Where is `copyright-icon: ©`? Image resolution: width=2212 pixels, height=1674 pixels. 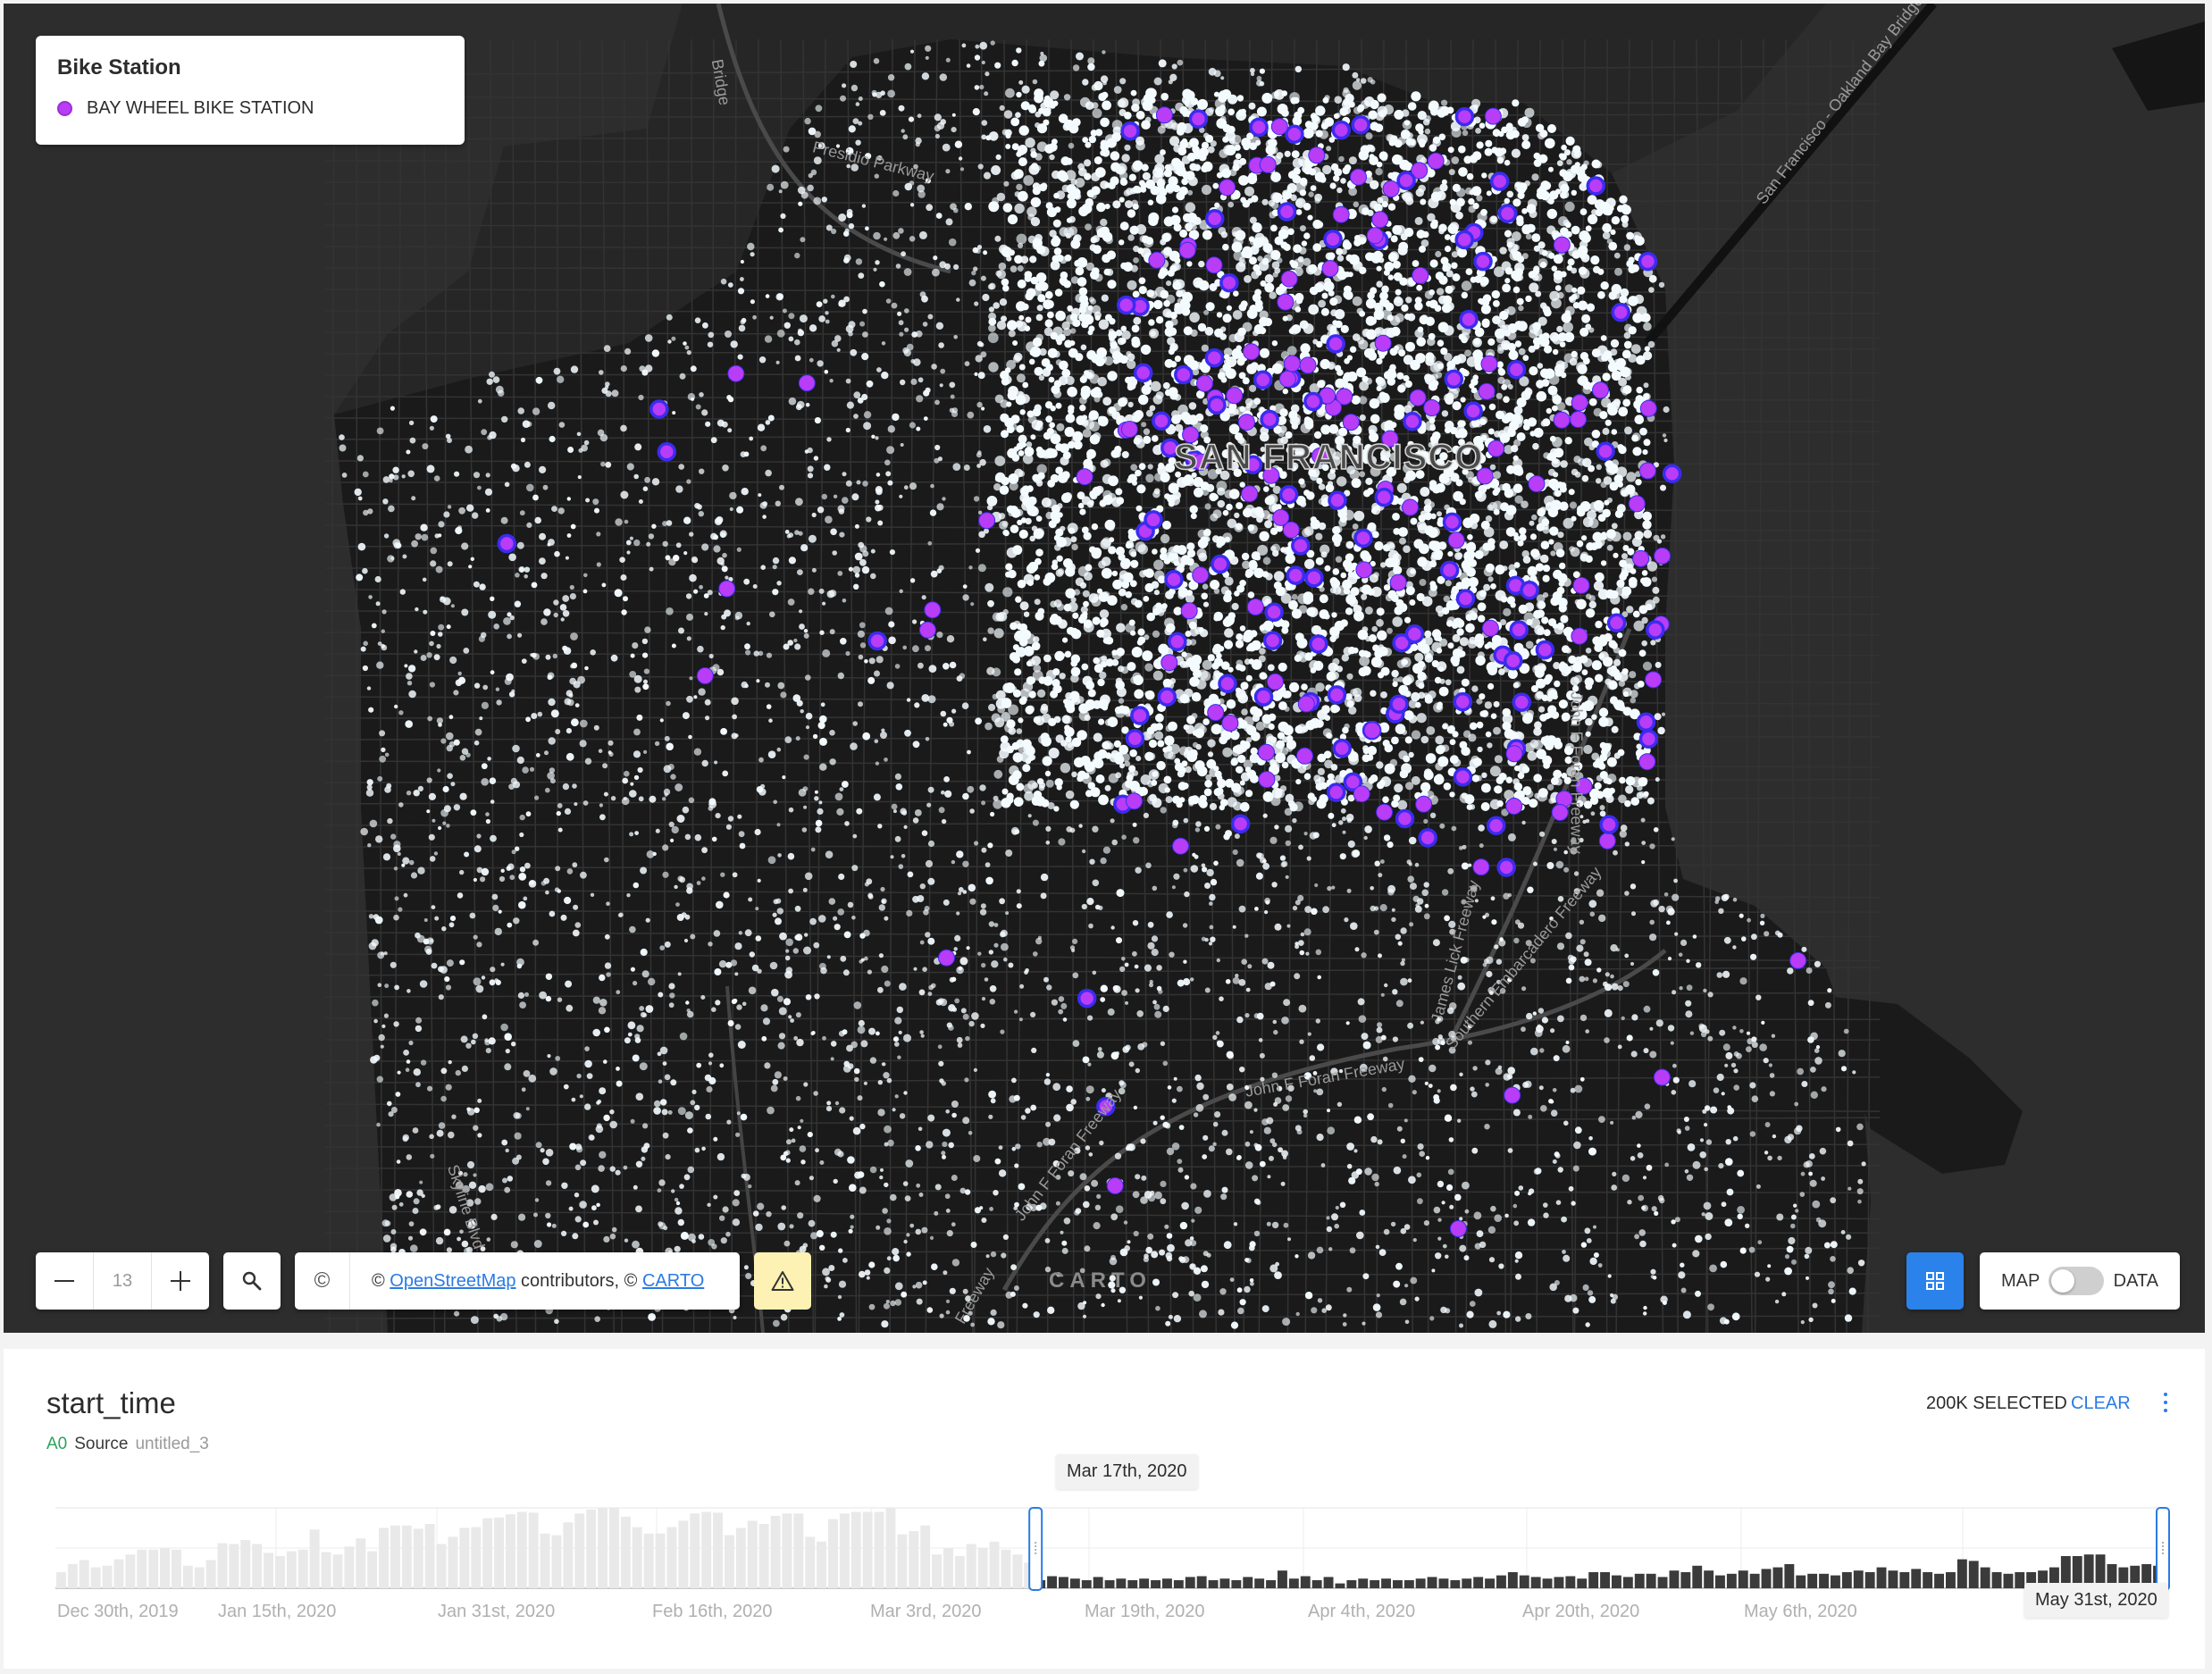 copyright-icon: © is located at coordinates (322, 1281).